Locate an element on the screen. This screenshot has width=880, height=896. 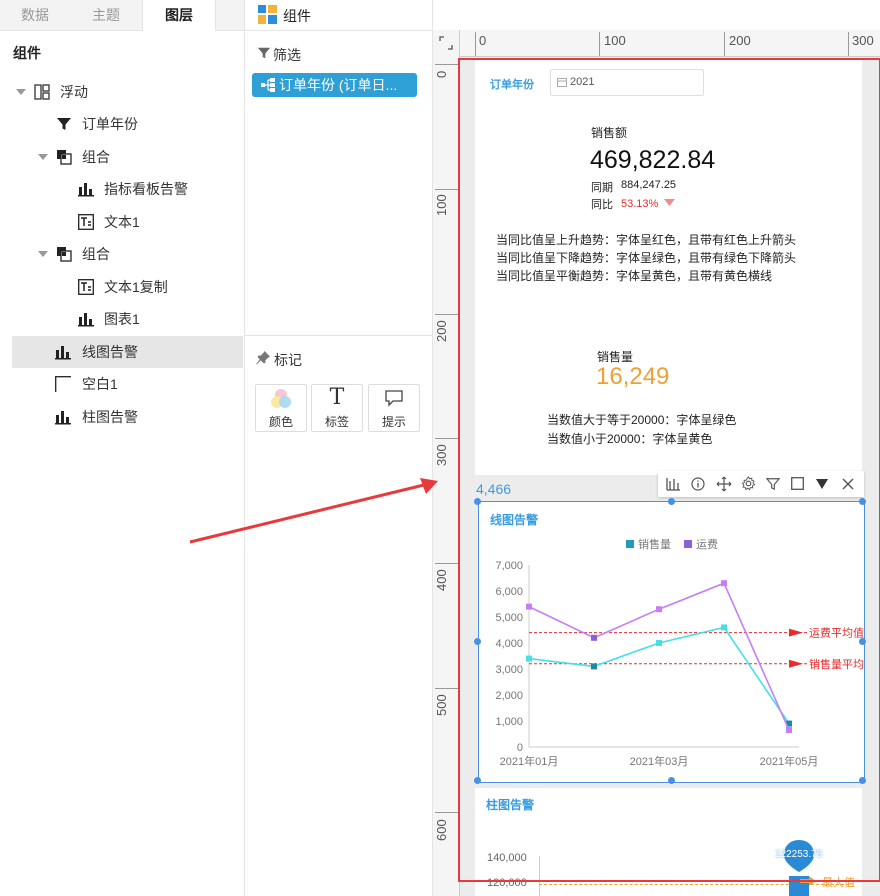
ruler-label: 500 is located at coordinates (441, 705).